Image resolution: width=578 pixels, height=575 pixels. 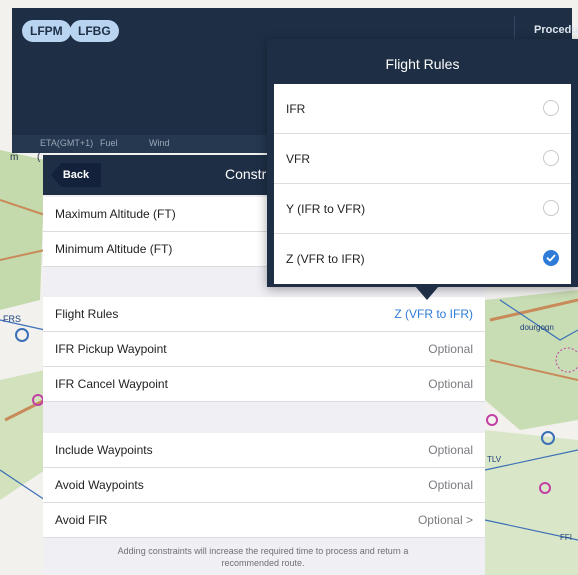 I want to click on option-z-vfr-to-ifr: Z (VFR to IFR), so click(x=422, y=259).